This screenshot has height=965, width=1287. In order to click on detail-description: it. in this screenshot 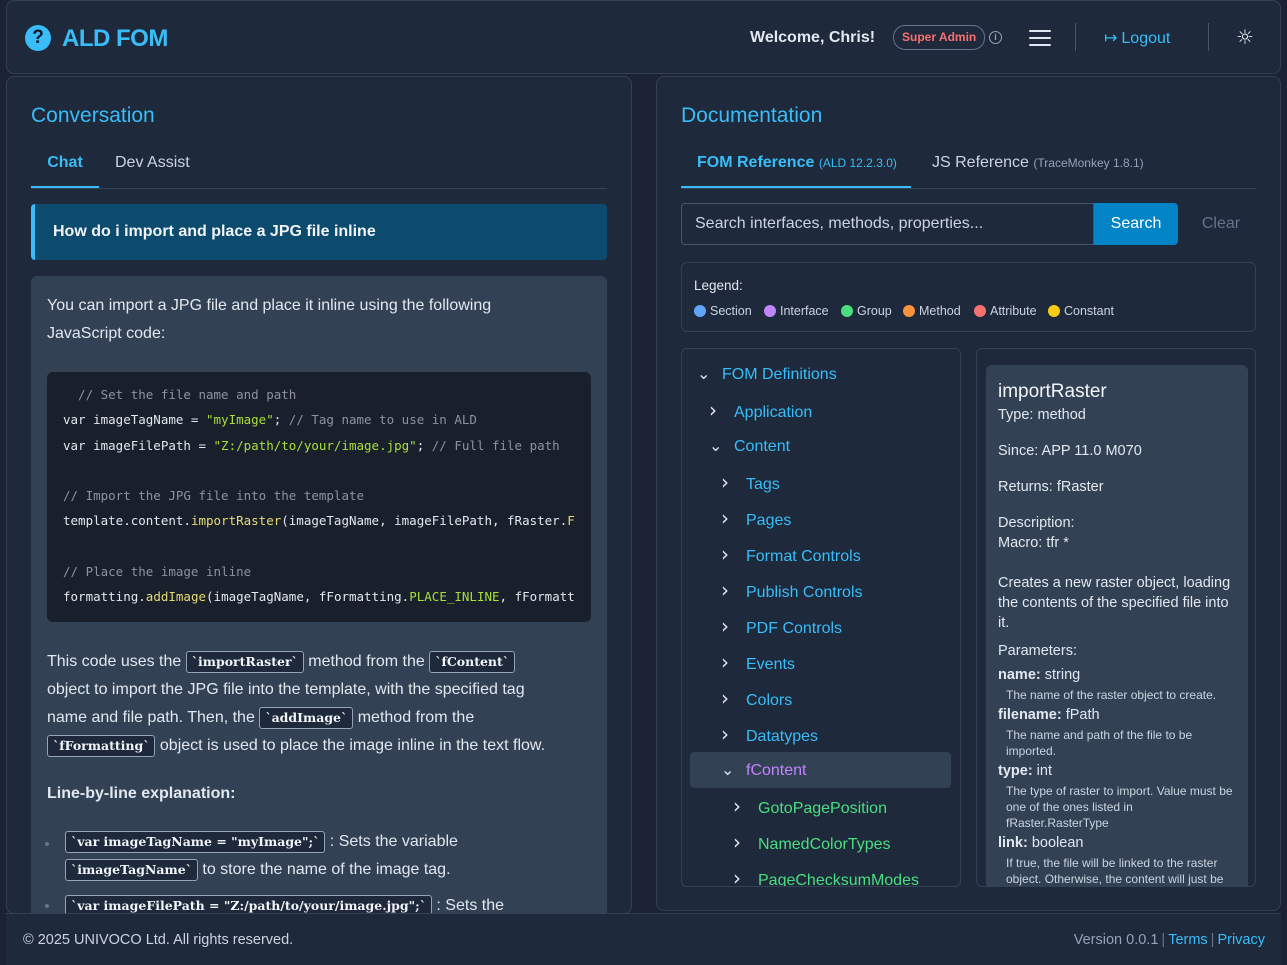, I will do `click(1004, 623)`.